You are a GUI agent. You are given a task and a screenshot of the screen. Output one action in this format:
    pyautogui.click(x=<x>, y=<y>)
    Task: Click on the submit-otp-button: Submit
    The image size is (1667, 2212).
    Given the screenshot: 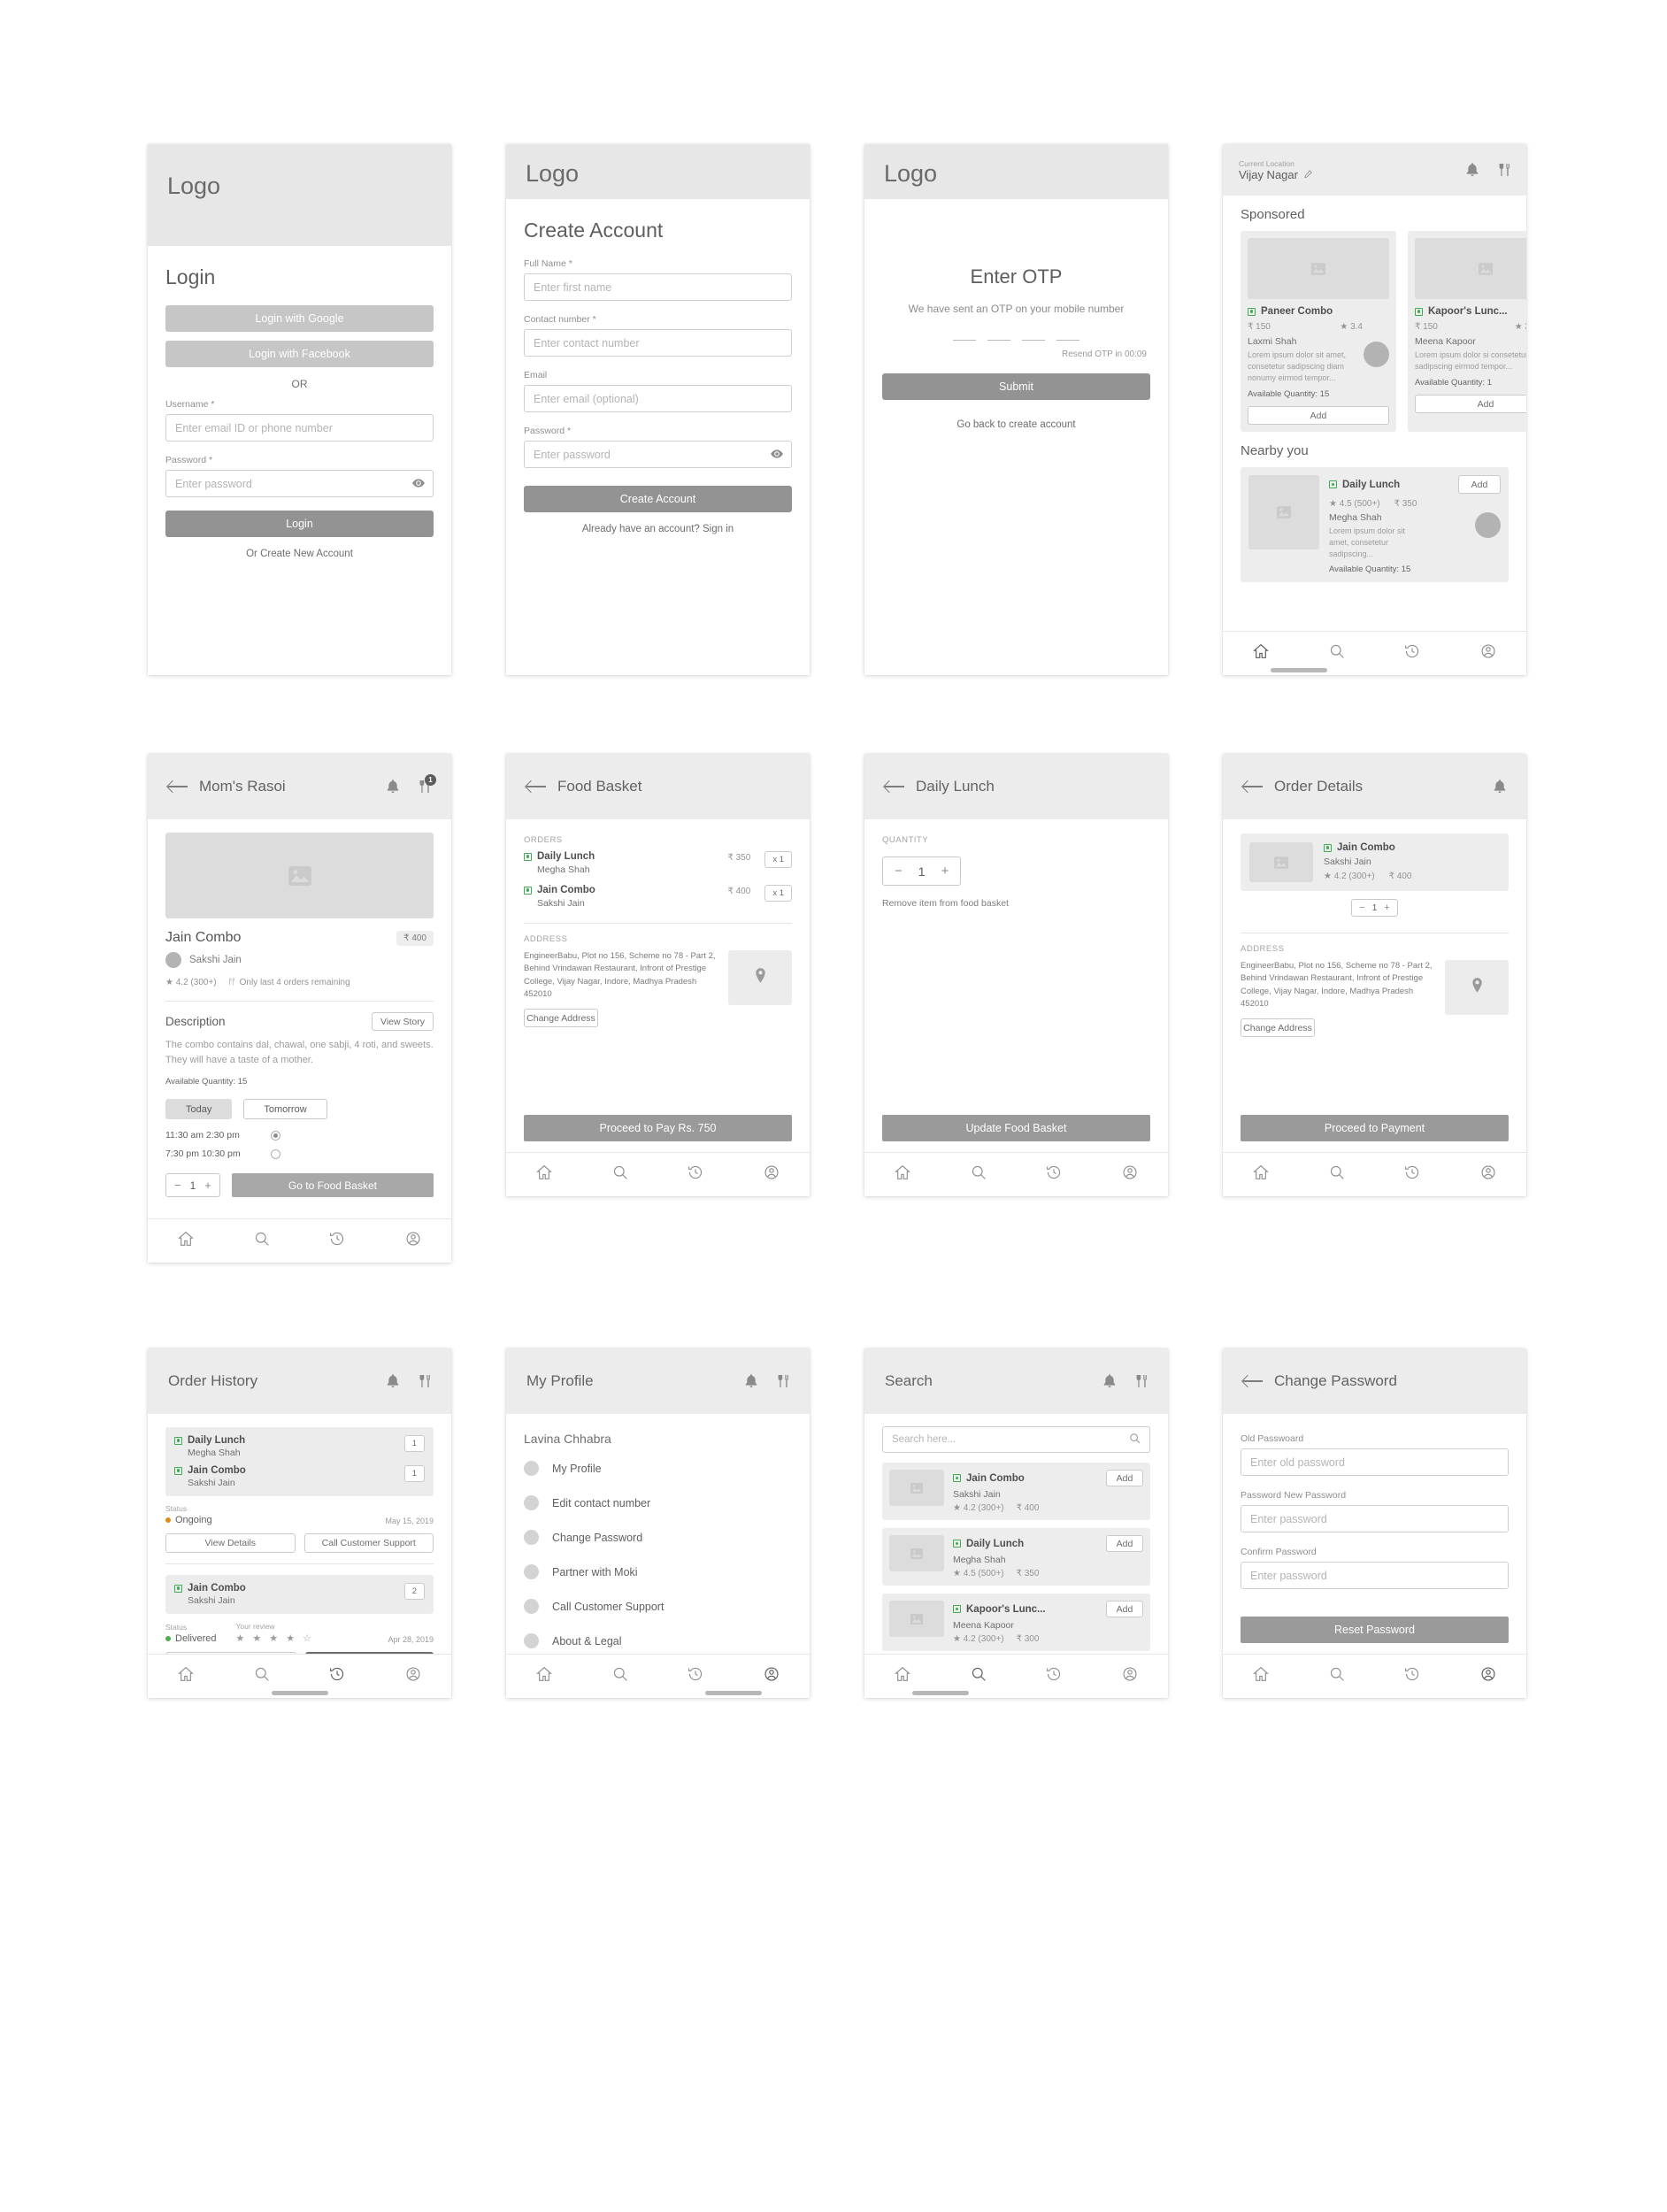 What is the action you would take?
    pyautogui.click(x=1016, y=387)
    